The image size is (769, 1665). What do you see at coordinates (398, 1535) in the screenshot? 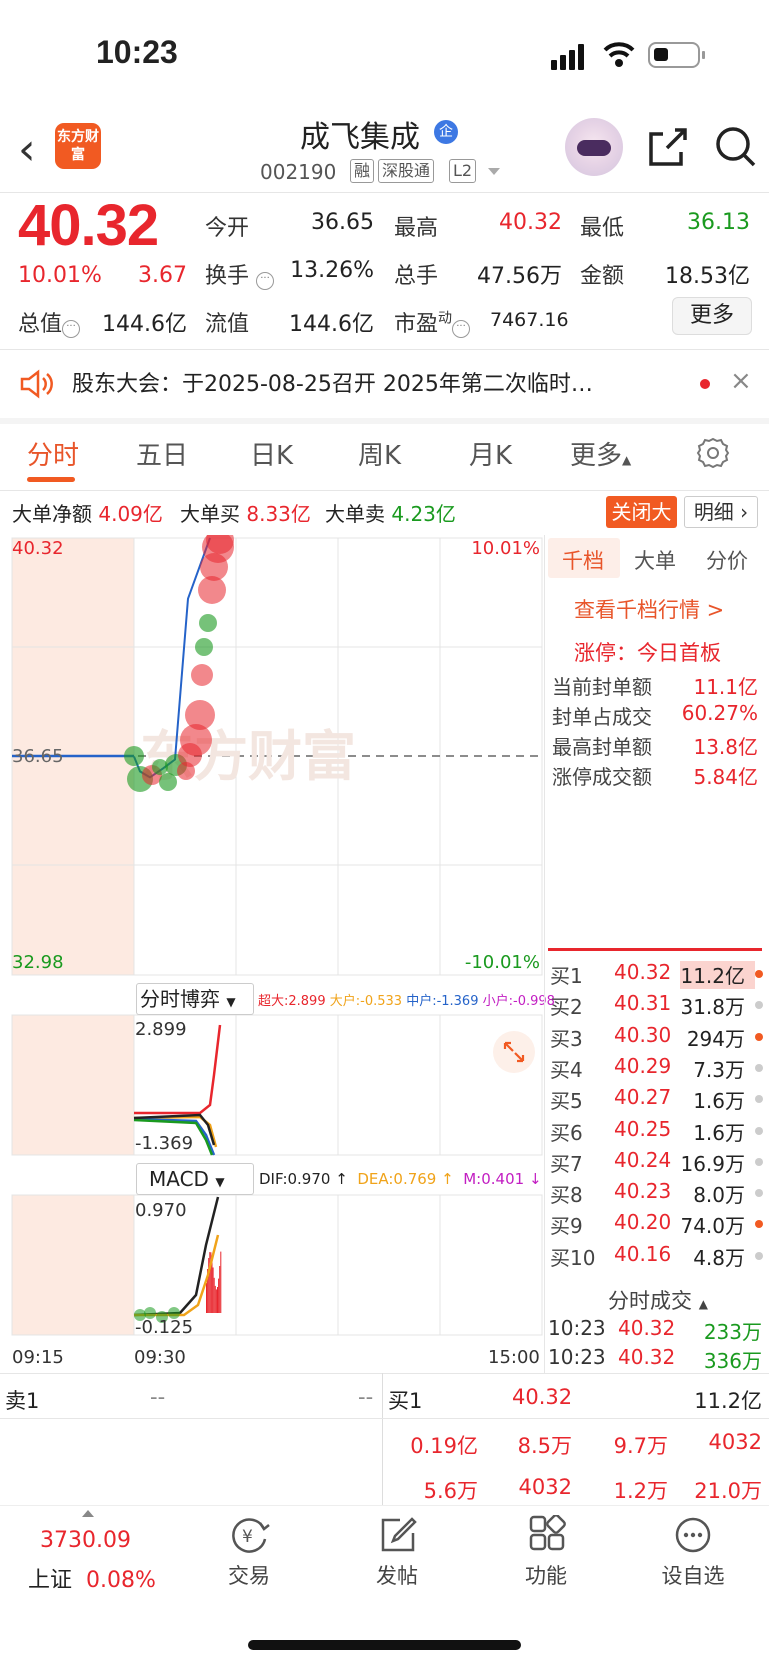
I see `post-icon` at bounding box center [398, 1535].